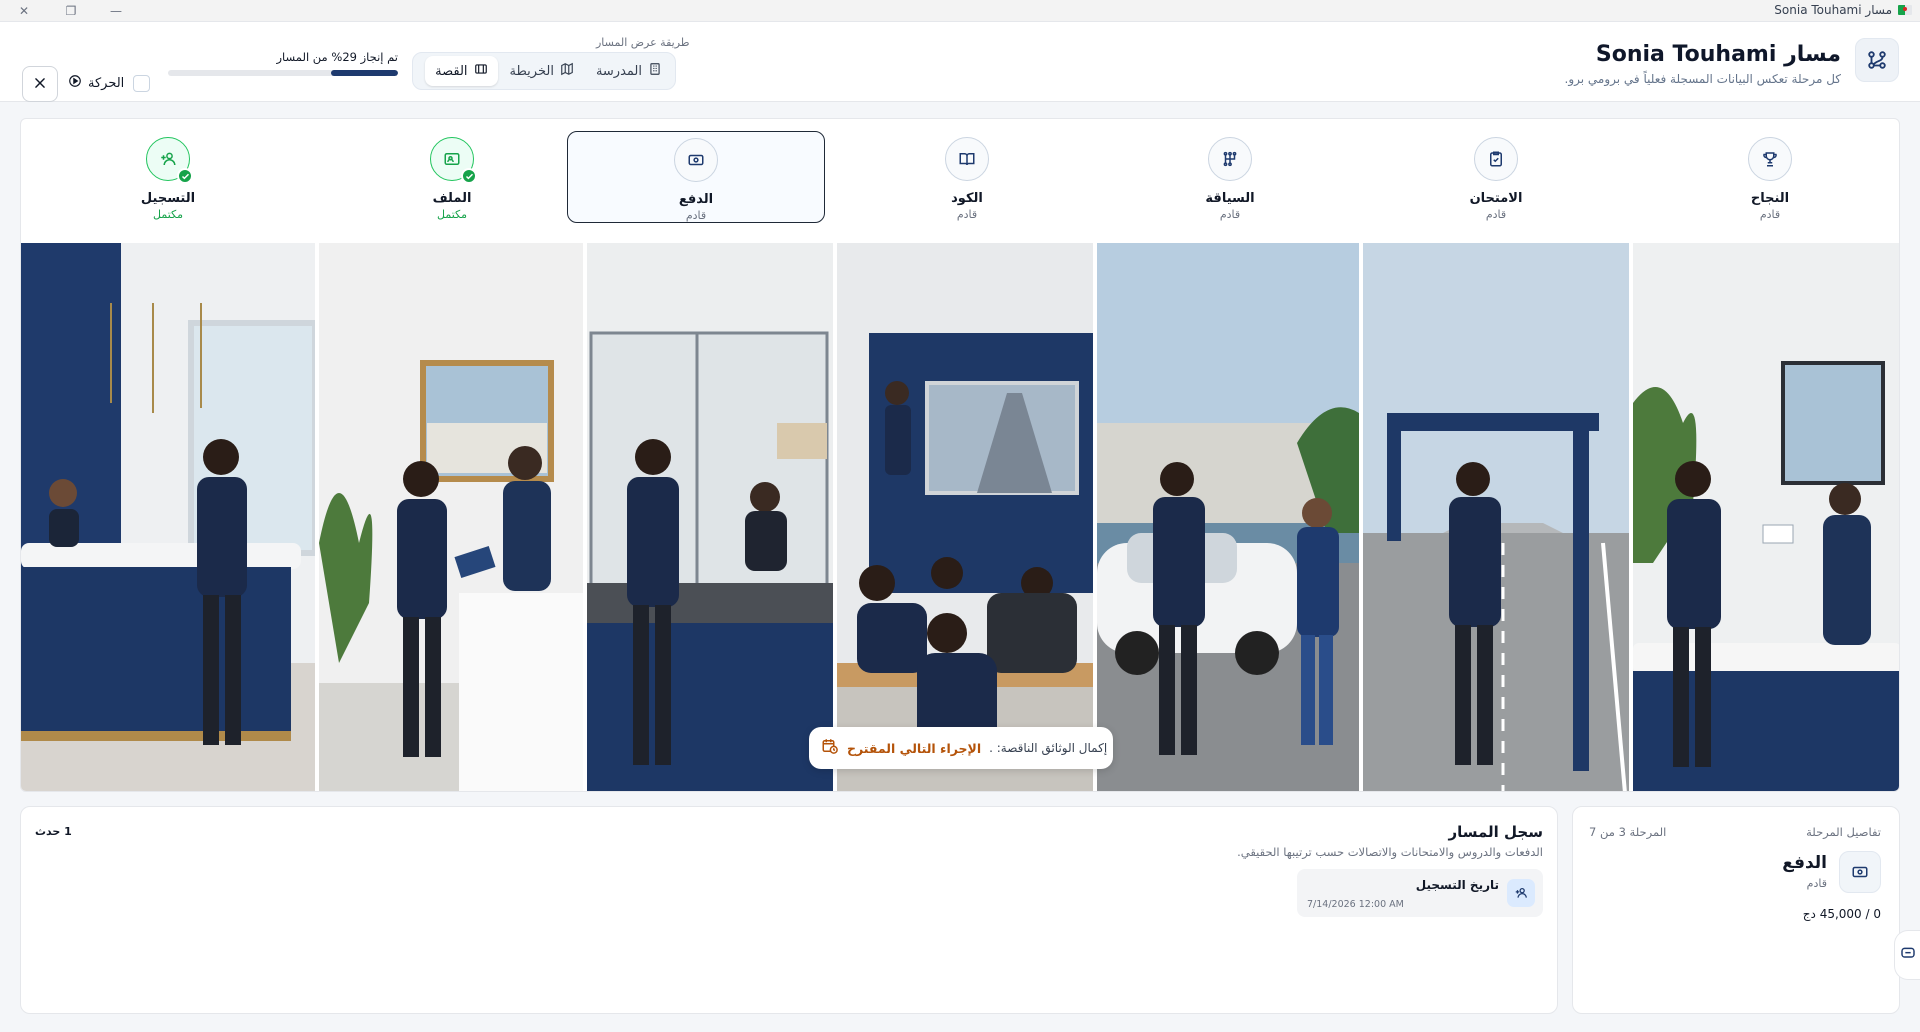 The height and width of the screenshot is (1032, 1920). What do you see at coordinates (364, 73) in the screenshot?
I see `progress-bar-fill` at bounding box center [364, 73].